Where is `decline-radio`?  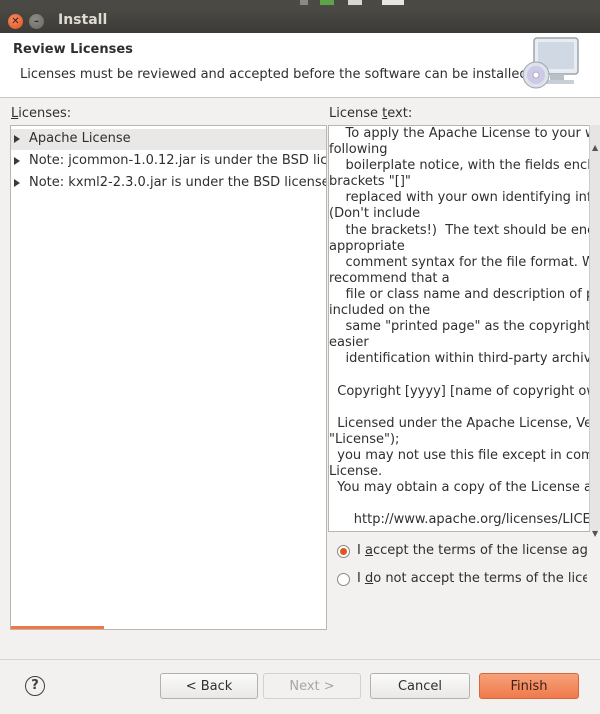
decline-radio is located at coordinates (343, 579).